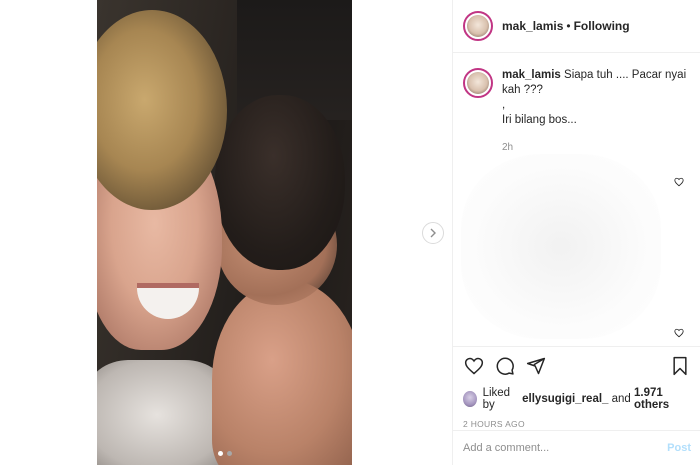  I want to click on post-comment-button: Post, so click(679, 448).